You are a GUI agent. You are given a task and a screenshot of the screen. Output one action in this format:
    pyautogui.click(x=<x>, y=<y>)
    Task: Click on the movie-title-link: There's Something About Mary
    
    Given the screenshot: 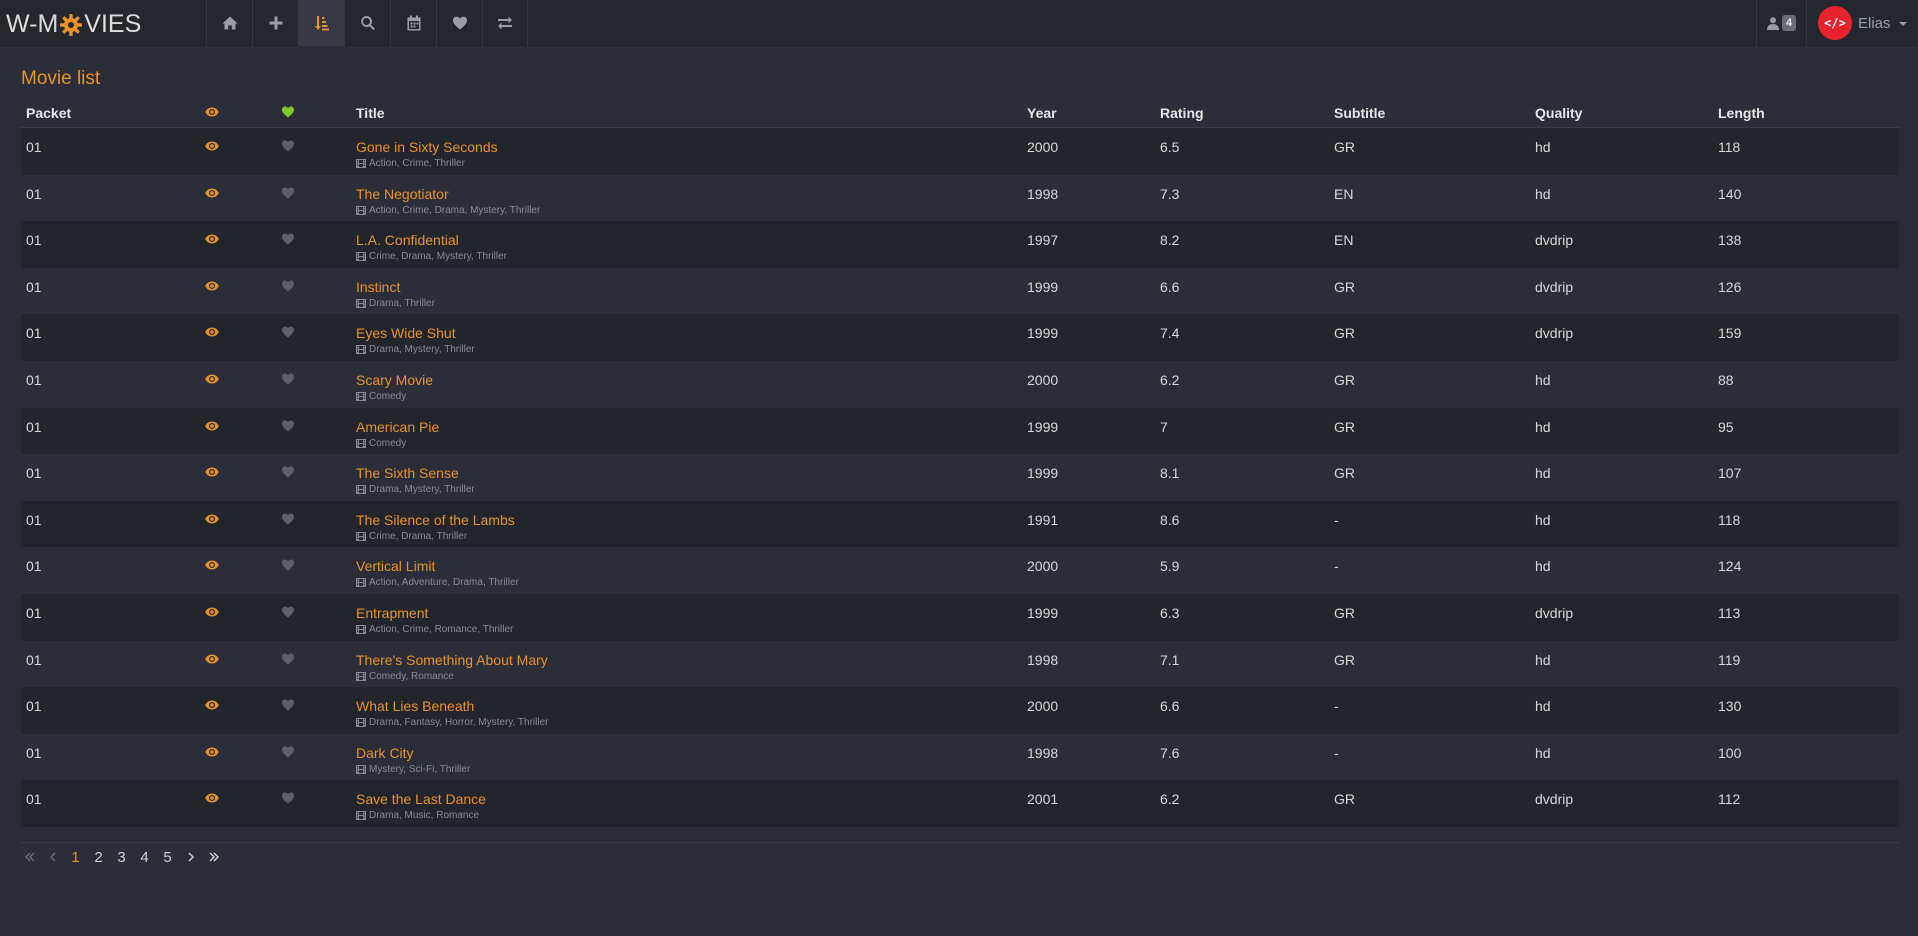 What is the action you would take?
    pyautogui.click(x=452, y=660)
    